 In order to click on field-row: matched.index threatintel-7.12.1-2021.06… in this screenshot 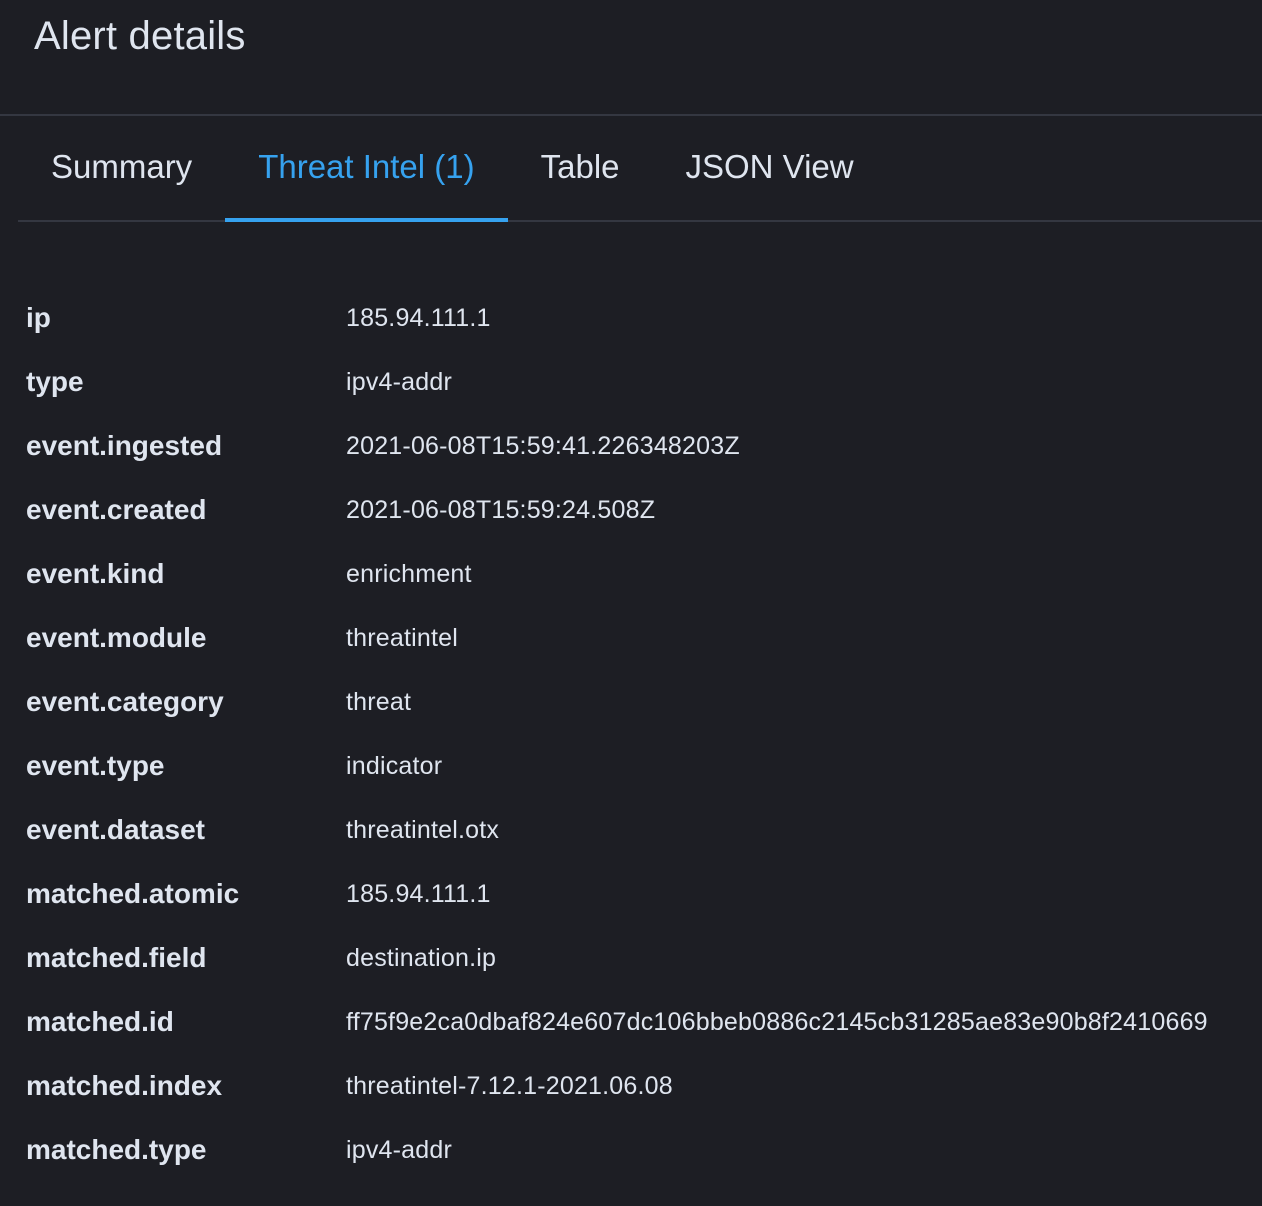, I will do `click(644, 1086)`.